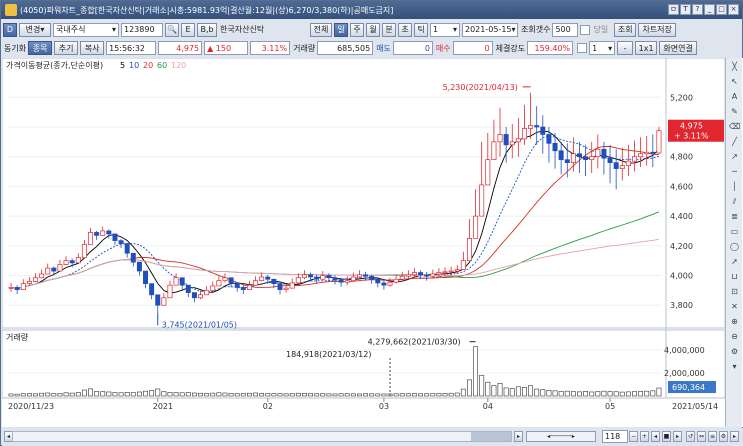 This screenshot has height=446, width=743. I want to click on cursor-icon: ↖, so click(734, 81).